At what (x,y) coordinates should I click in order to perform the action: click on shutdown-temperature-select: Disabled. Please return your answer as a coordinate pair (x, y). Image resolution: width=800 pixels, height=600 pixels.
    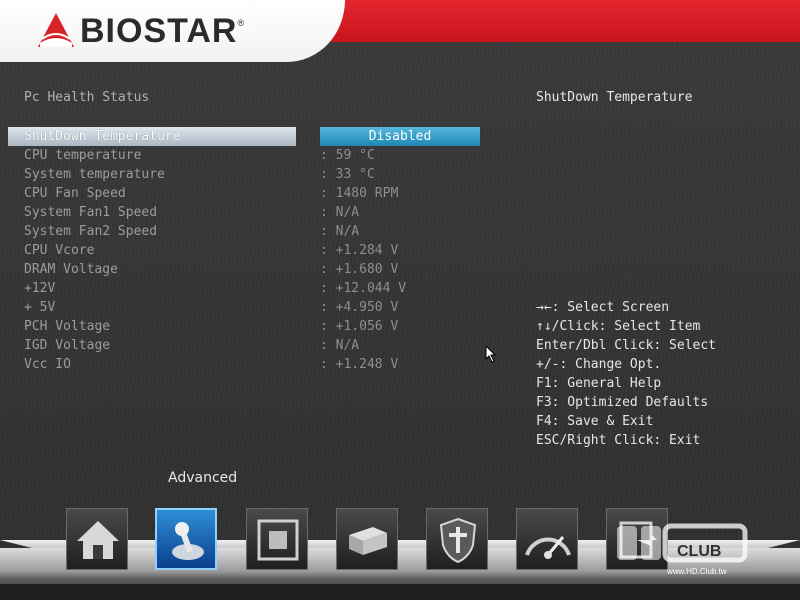
    Looking at the image, I should click on (400, 136).